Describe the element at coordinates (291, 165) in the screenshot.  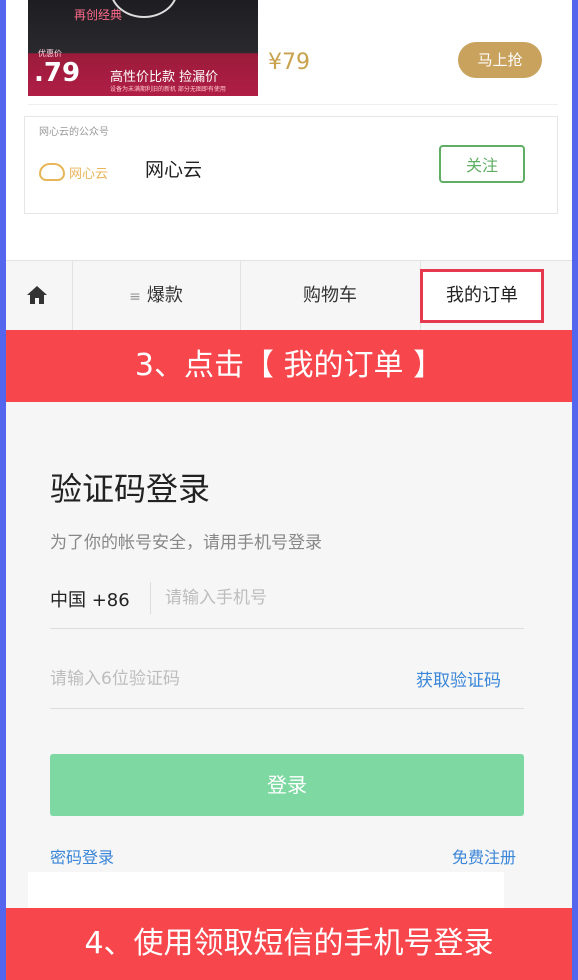
I see `official-account-card: 网心云的公众号 网心云 网心云 关注` at that location.